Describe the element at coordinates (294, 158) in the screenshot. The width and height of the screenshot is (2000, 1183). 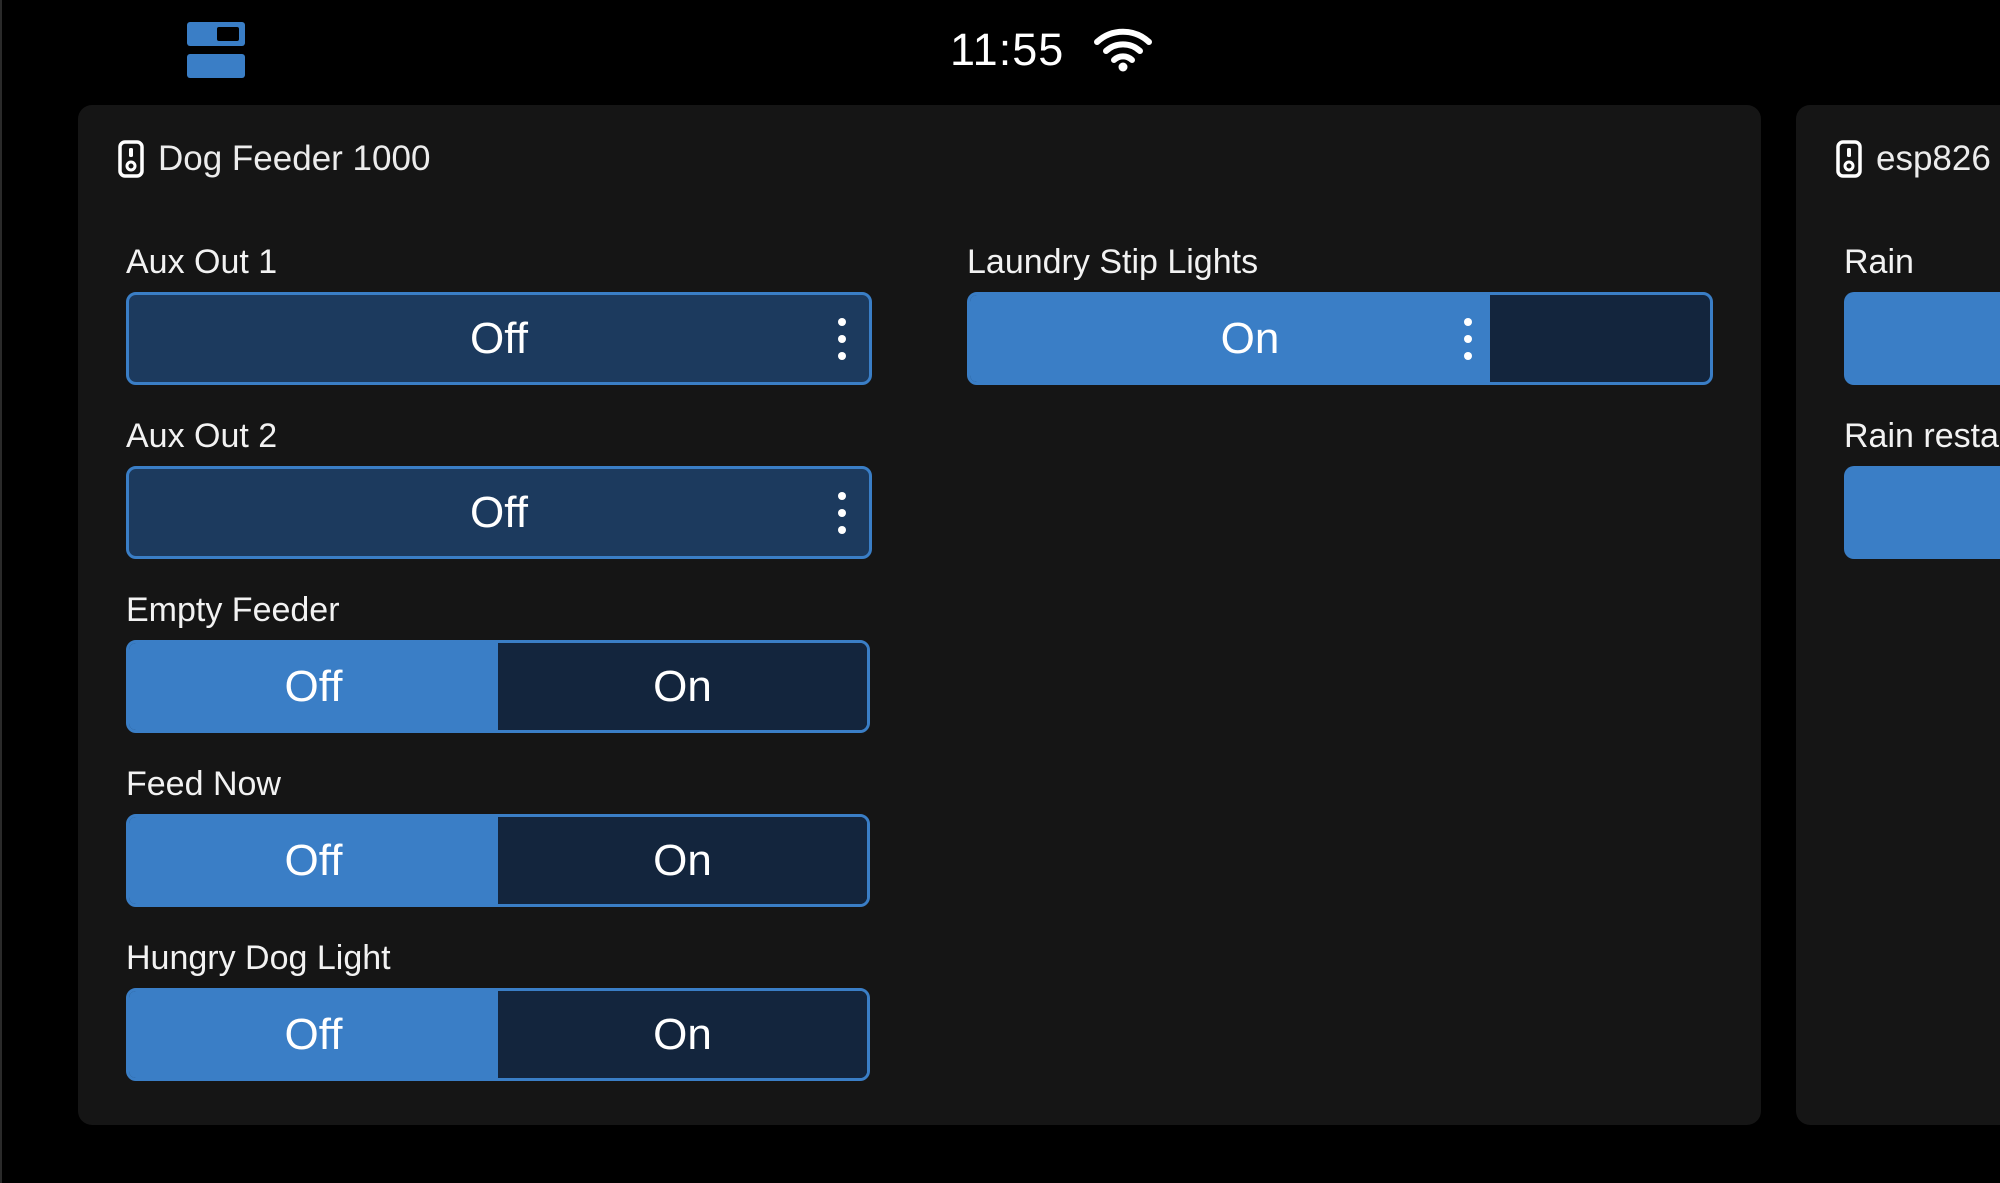
I see `card-title: Dog Feeder 1000` at that location.